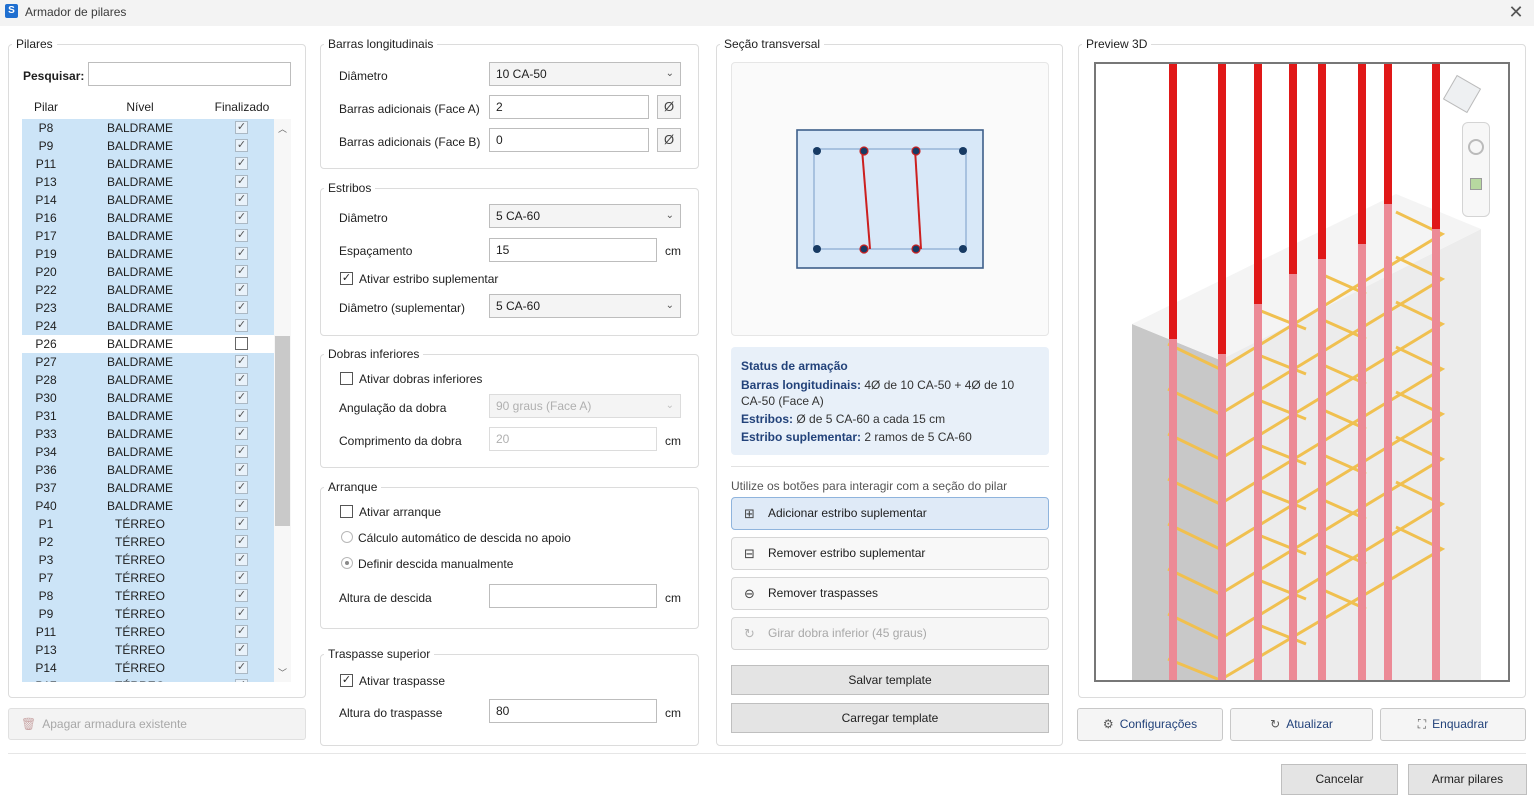 Image resolution: width=1534 pixels, height=799 pixels. What do you see at coordinates (585, 406) in the screenshot?
I see `angulacao-select: 90 graus (Face A) ⌄` at bounding box center [585, 406].